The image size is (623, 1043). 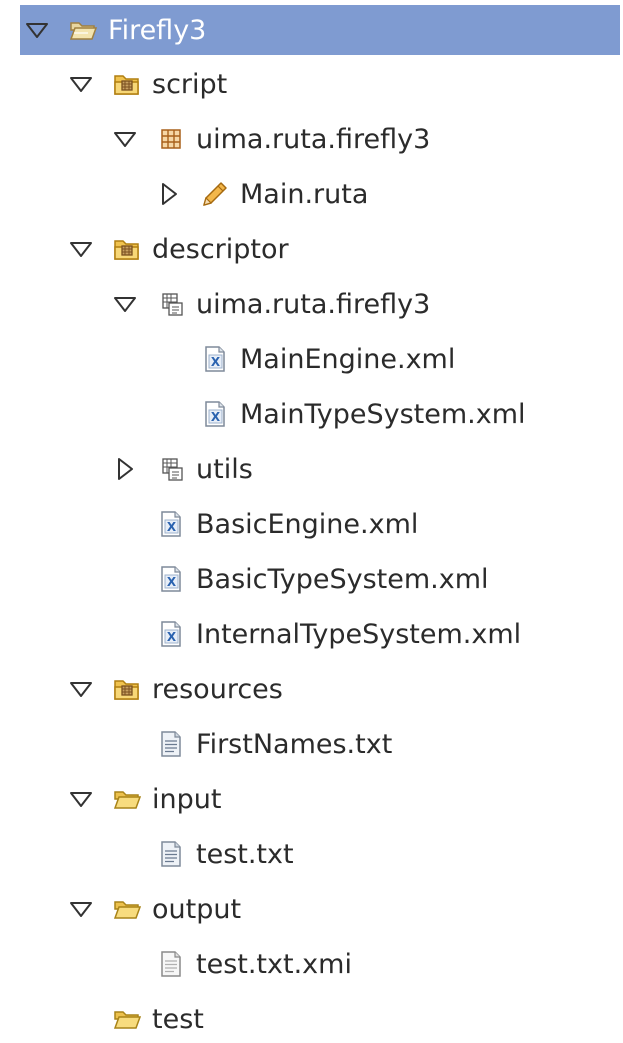 I want to click on tree-item-label: test, so click(x=178, y=1019).